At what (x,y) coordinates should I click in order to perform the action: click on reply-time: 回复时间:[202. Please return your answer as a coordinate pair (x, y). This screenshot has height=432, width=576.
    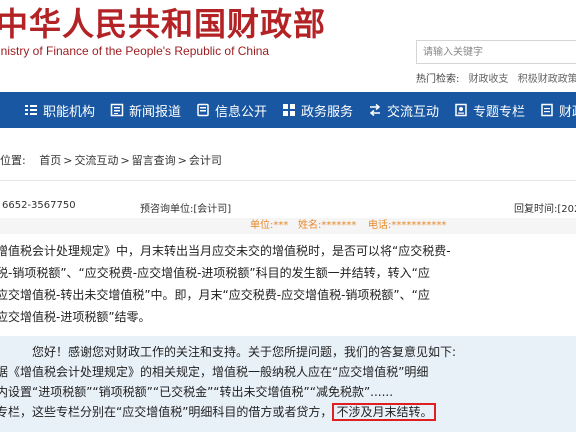
    Looking at the image, I should click on (545, 209).